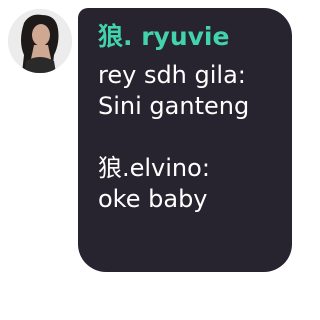 The width and height of the screenshot is (320, 320). I want to click on message-line: 狼.elvino:, so click(154, 168).